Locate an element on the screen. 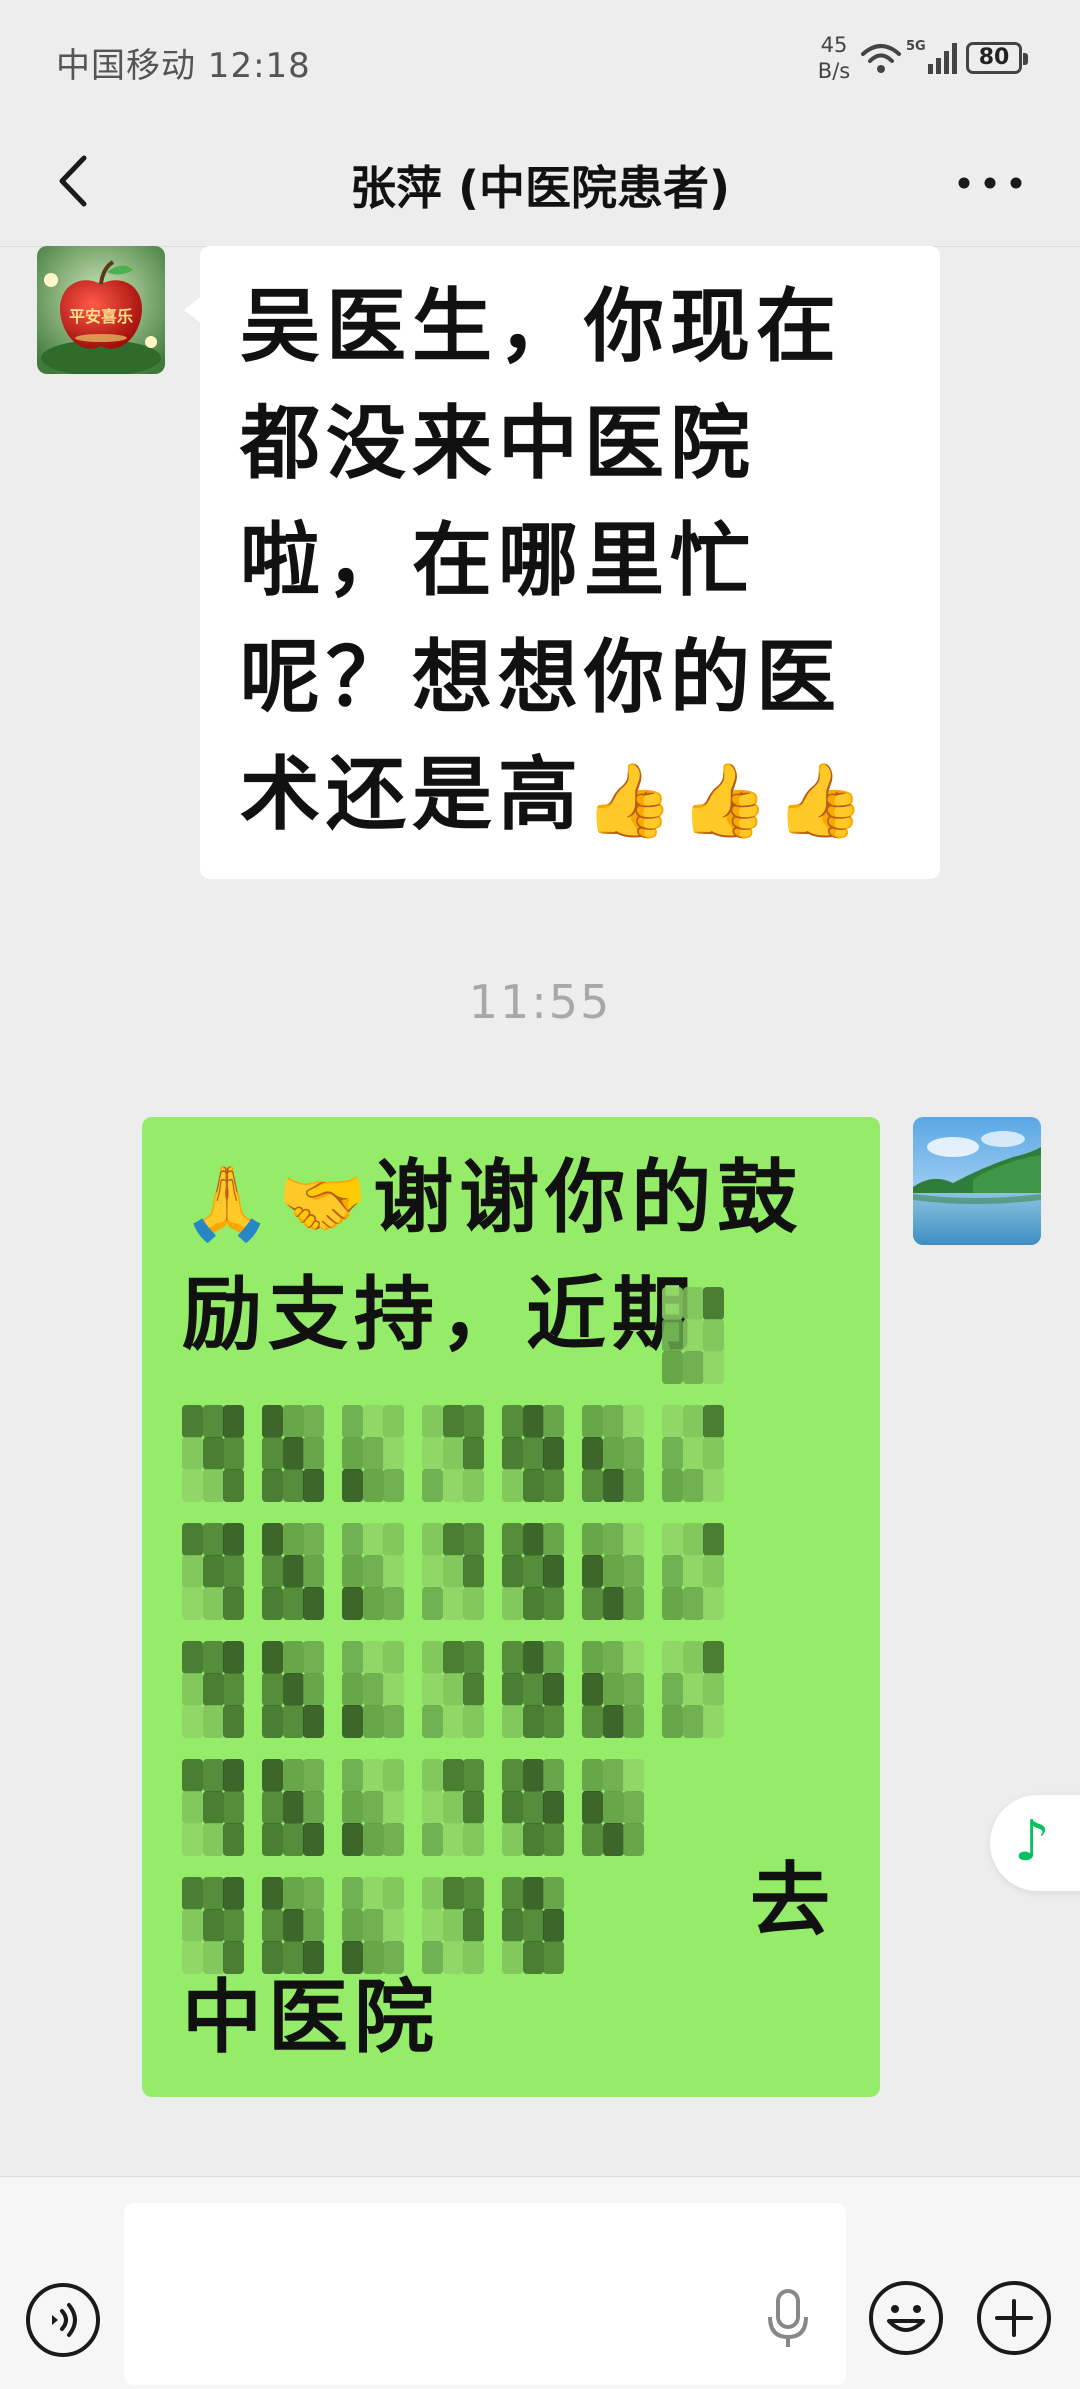  net-speed-unit: B/s is located at coordinates (834, 71).